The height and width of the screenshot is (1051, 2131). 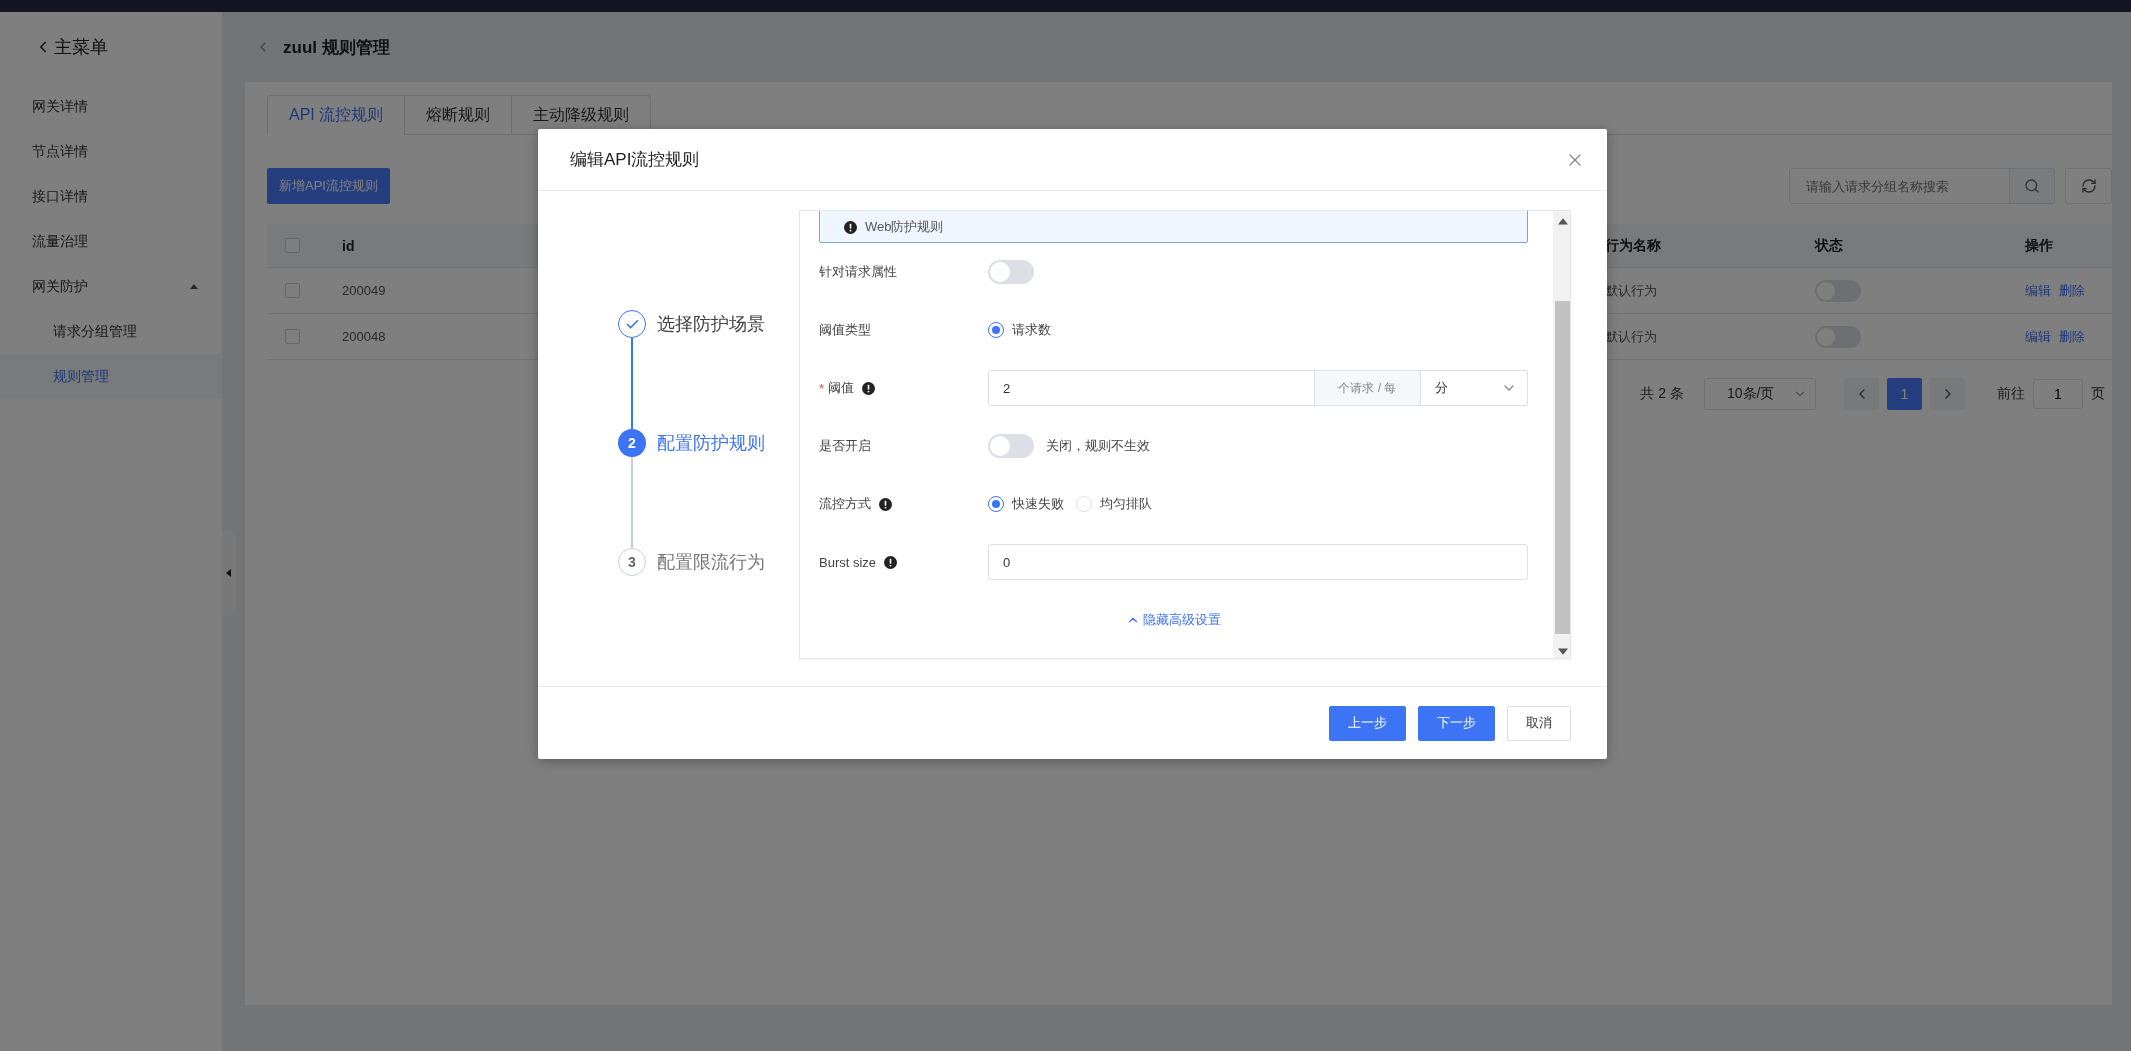 I want to click on column-header: 操作, so click(x=2039, y=245).